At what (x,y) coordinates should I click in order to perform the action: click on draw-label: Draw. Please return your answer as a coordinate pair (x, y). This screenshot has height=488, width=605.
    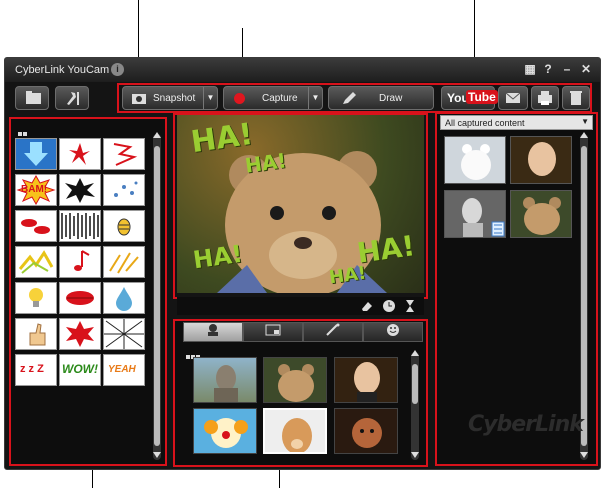
    Looking at the image, I should click on (391, 98).